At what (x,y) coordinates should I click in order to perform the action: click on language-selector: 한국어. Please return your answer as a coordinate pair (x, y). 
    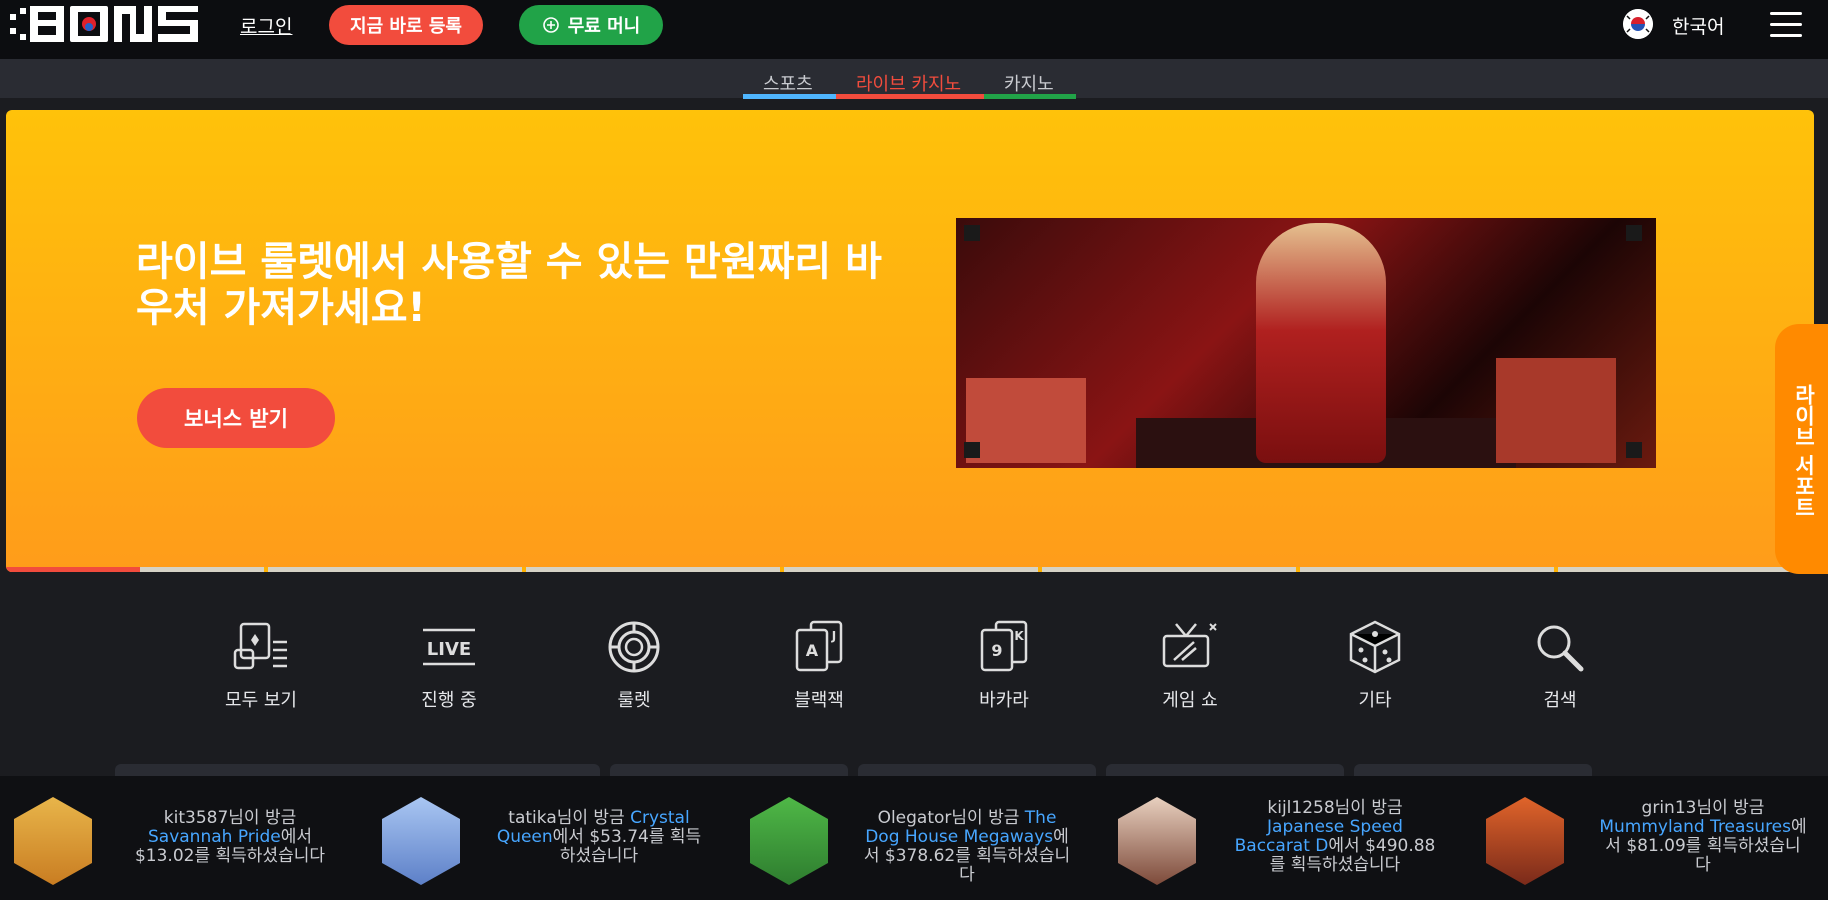
    Looking at the image, I should click on (1698, 25).